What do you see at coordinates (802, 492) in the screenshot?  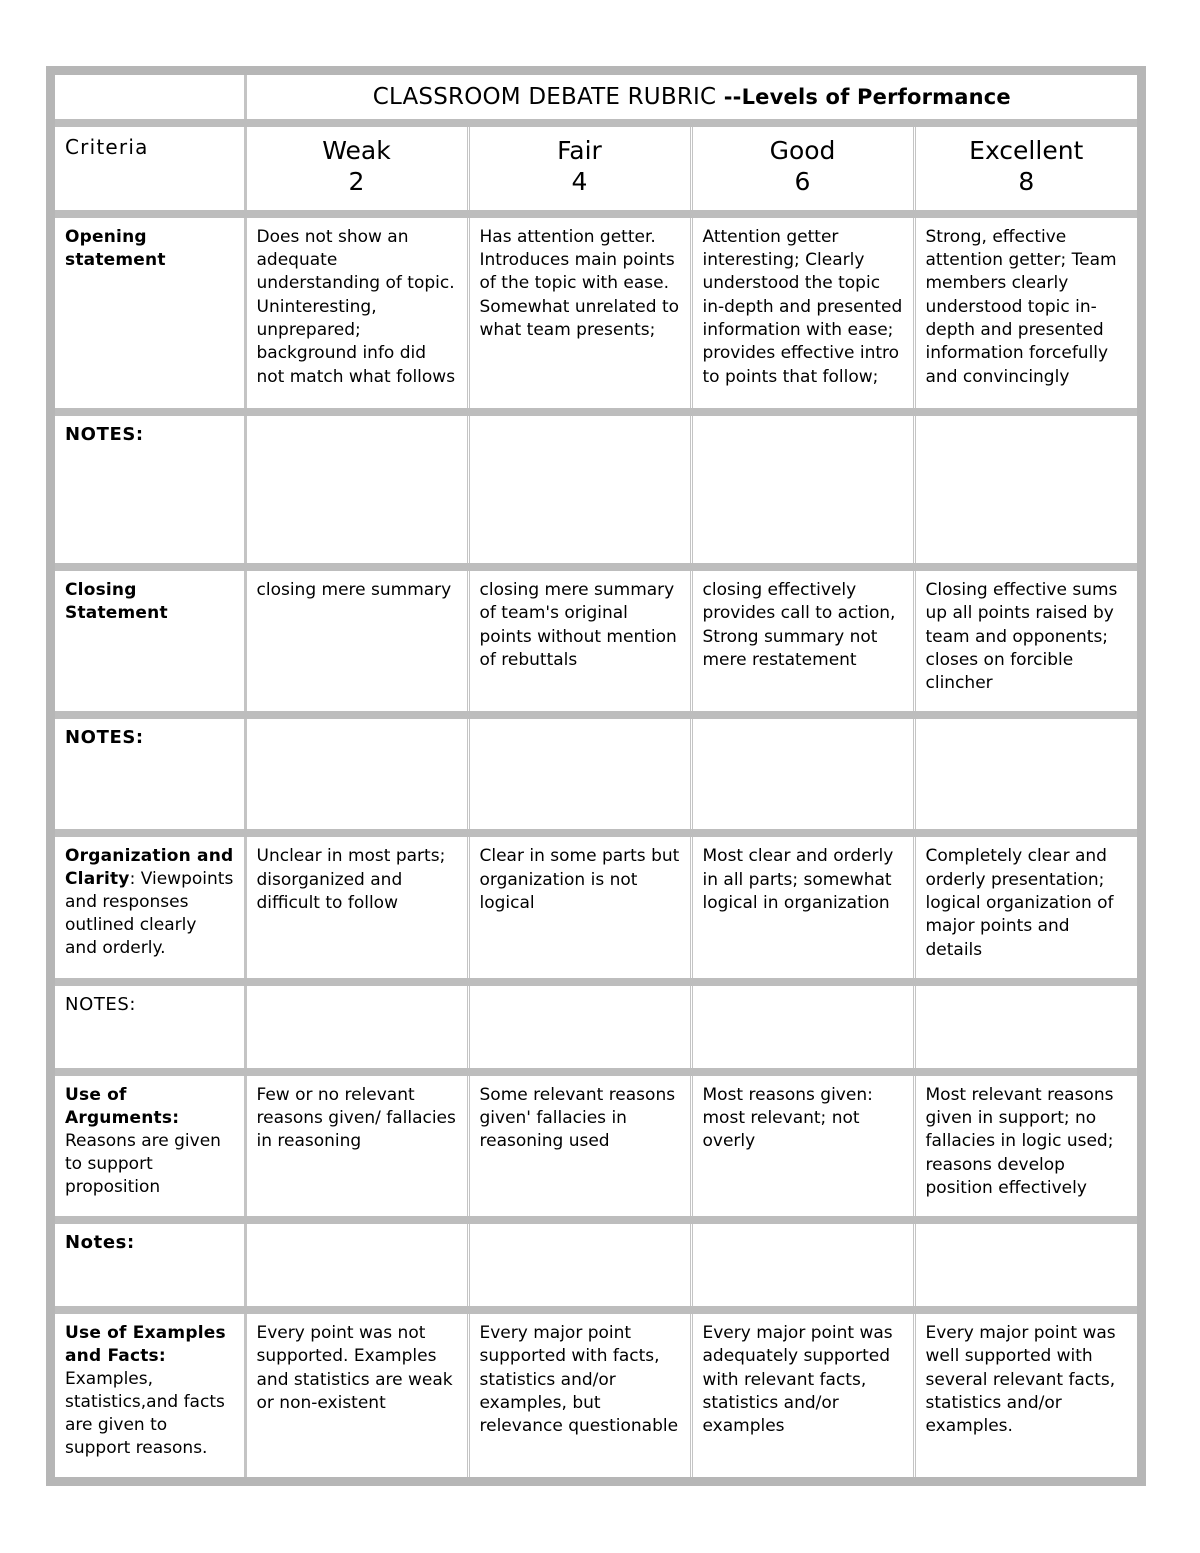 I see `notes-field-1-good` at bounding box center [802, 492].